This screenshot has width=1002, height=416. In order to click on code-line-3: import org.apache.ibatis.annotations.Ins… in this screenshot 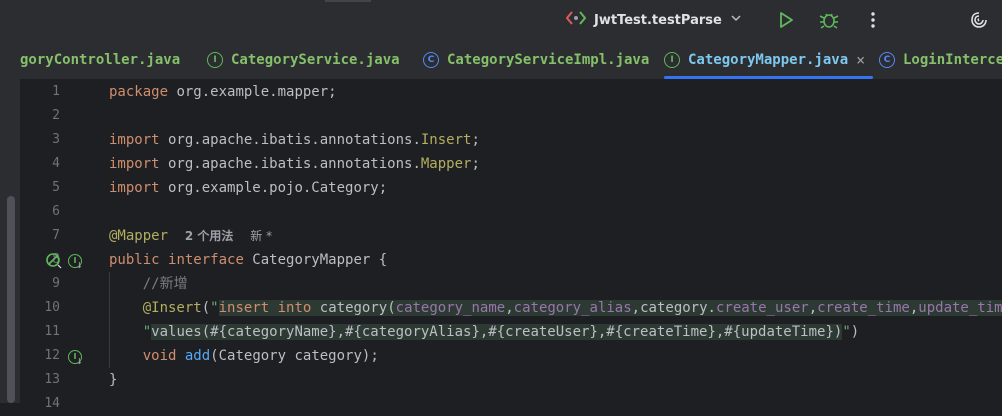, I will do `click(294, 140)`.